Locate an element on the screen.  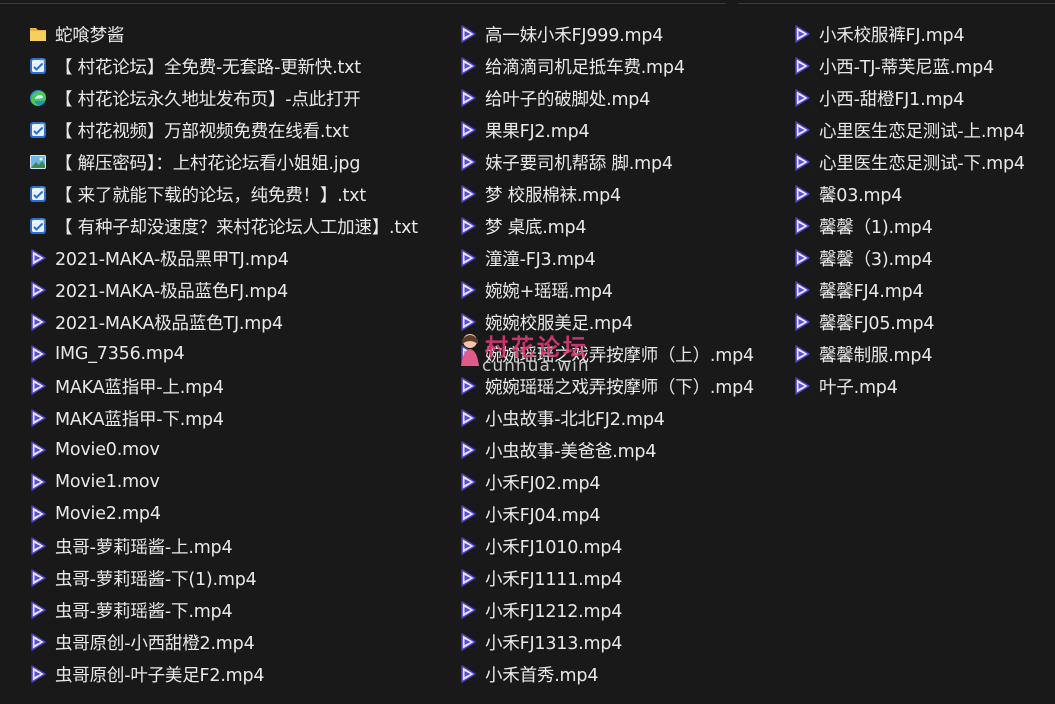
file-item: 高一妹小禾FJ999.mp4 is located at coordinates (623, 34).